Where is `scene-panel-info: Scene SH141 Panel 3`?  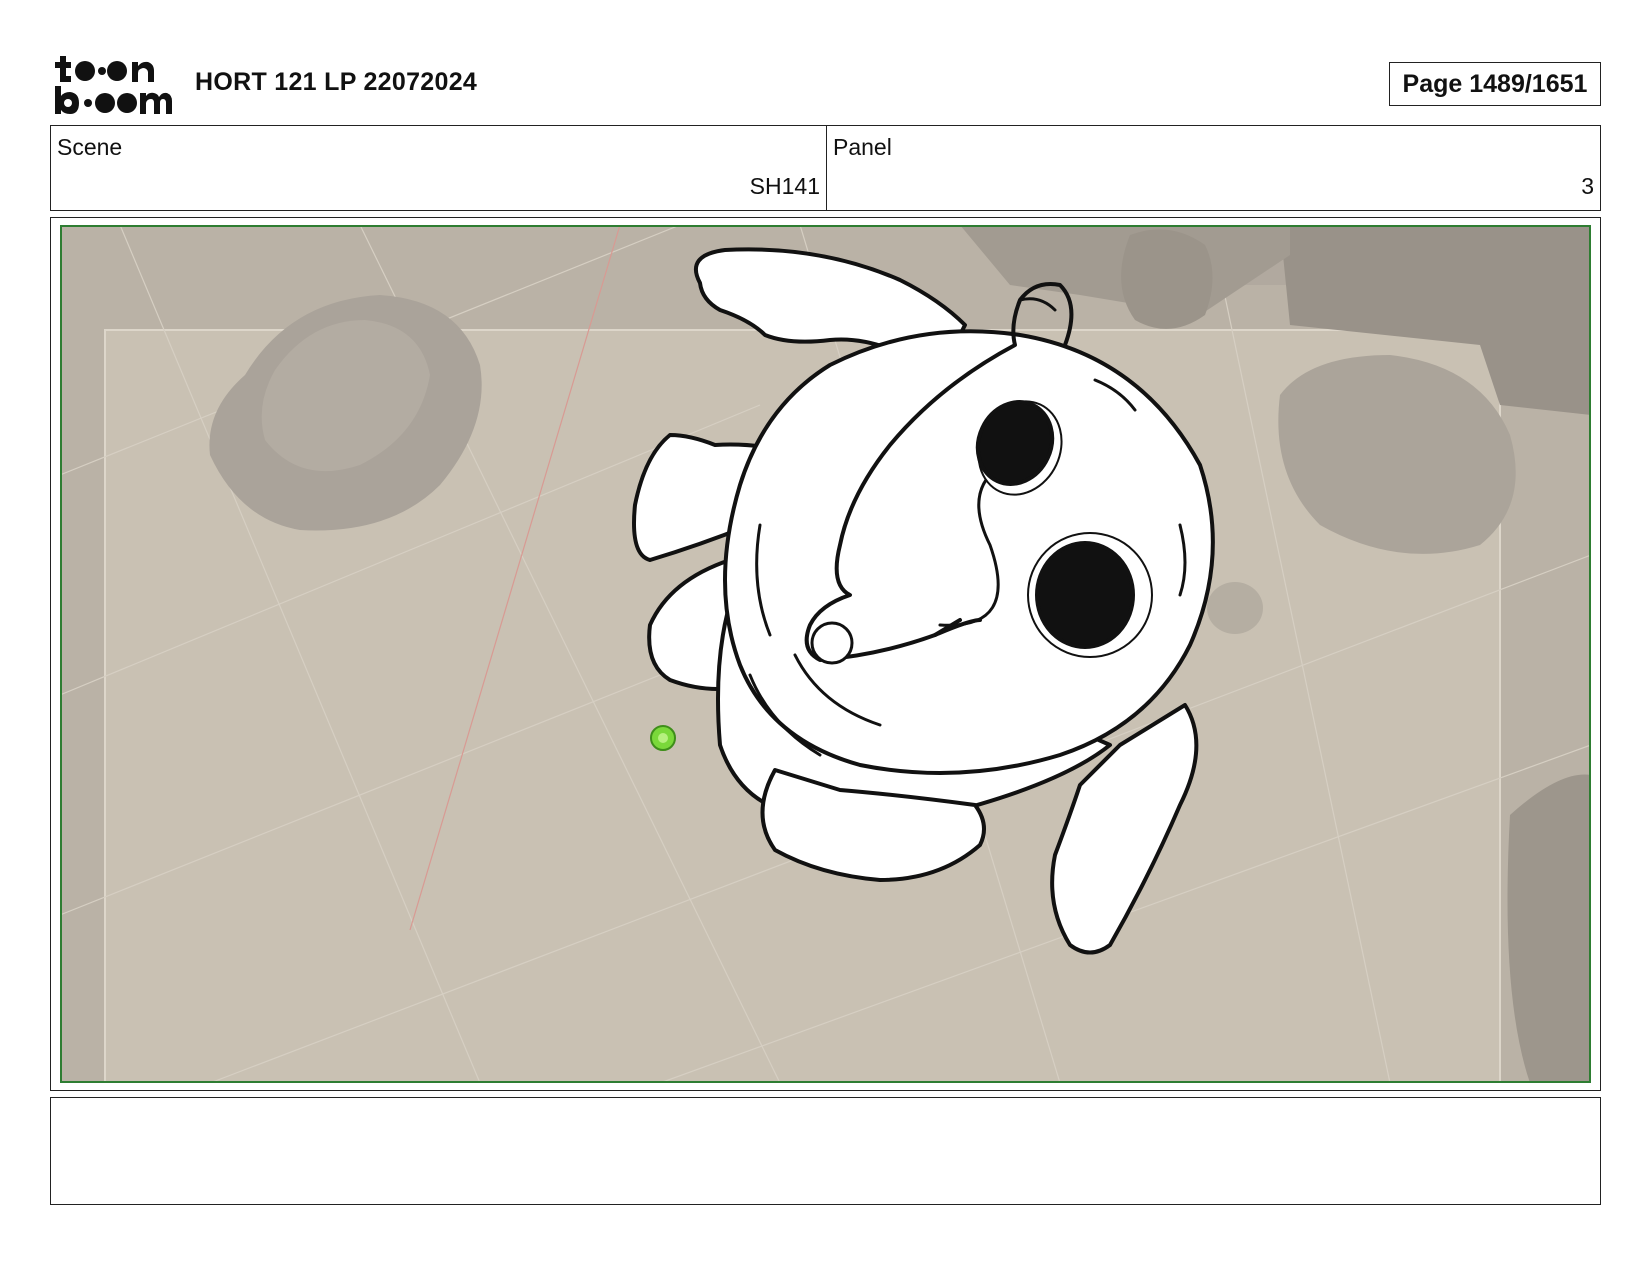 scene-panel-info: Scene SH141 Panel 3 is located at coordinates (825, 168).